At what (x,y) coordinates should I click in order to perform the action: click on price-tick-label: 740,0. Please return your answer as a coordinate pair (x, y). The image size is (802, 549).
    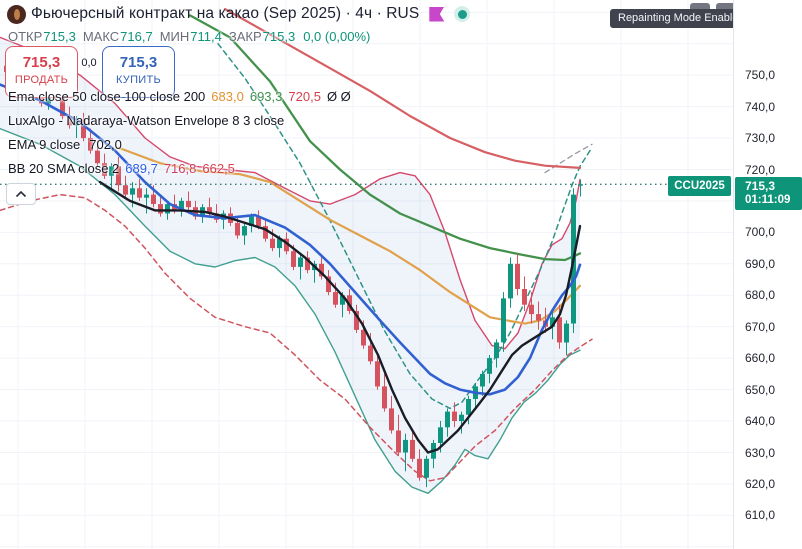
    Looking at the image, I should click on (760, 106).